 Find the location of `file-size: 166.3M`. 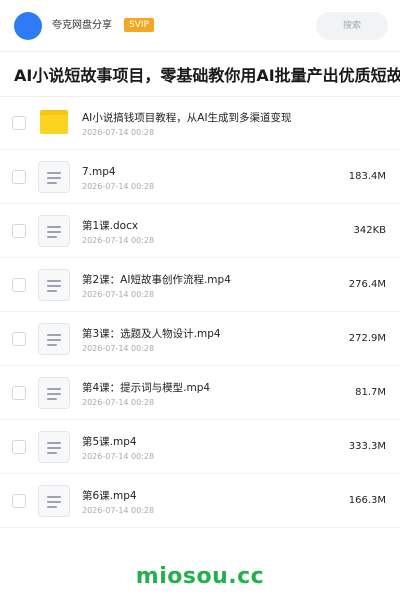

file-size: 166.3M is located at coordinates (367, 500).